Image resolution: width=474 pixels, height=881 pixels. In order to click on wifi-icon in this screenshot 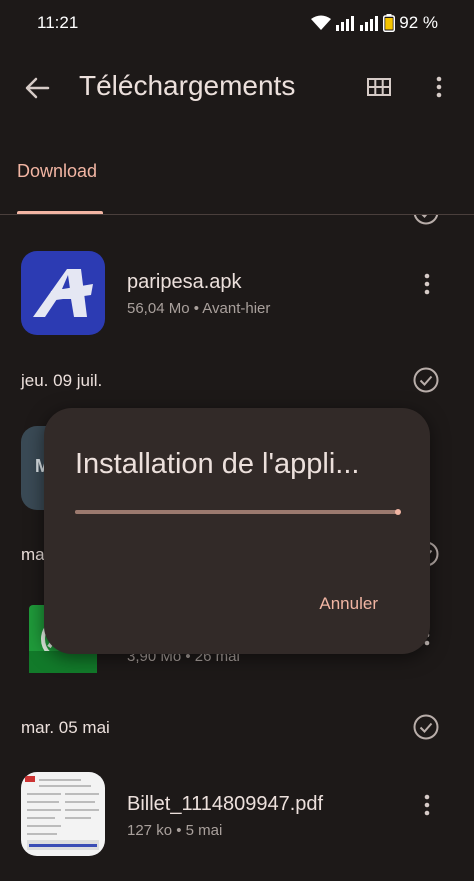, I will do `click(321, 22)`.